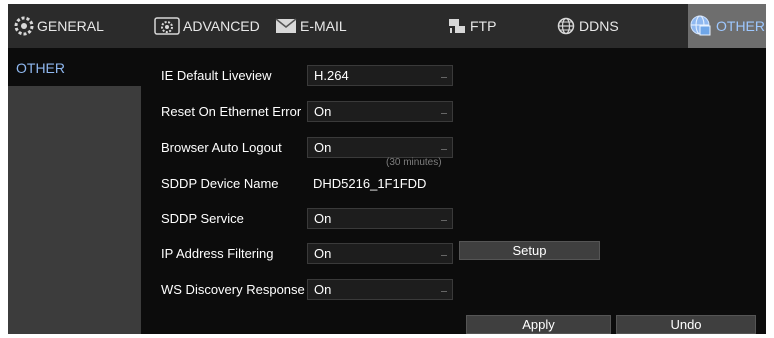 The image size is (774, 338). I want to click on ip-address-filtering-label: IP Address Filtering, so click(217, 253).